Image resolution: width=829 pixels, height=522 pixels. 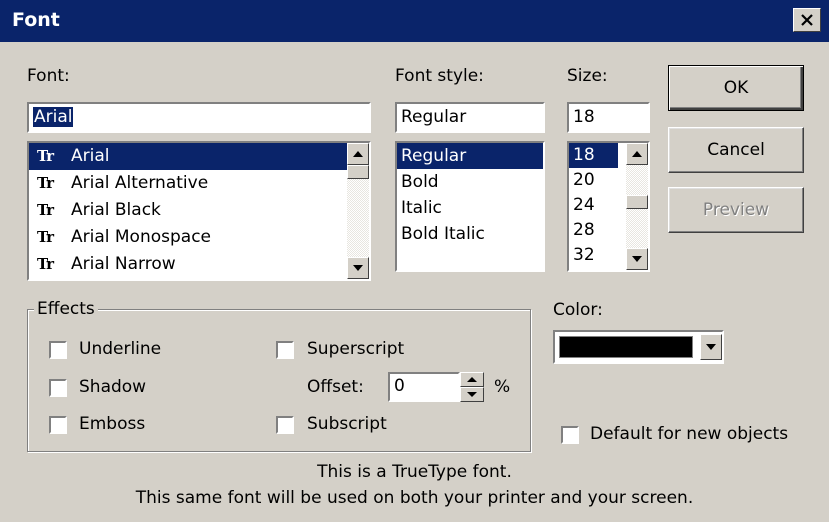 What do you see at coordinates (116, 210) in the screenshot?
I see `font-list-item-label: Arial Black` at bounding box center [116, 210].